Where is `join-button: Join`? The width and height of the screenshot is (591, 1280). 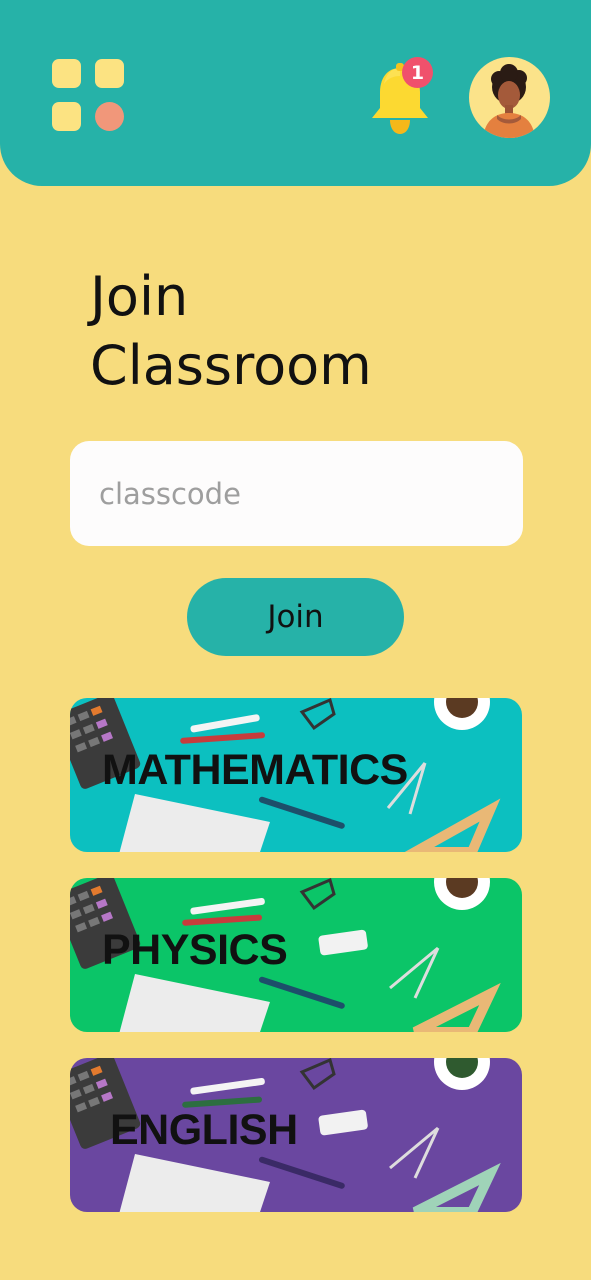 join-button: Join is located at coordinates (295, 617).